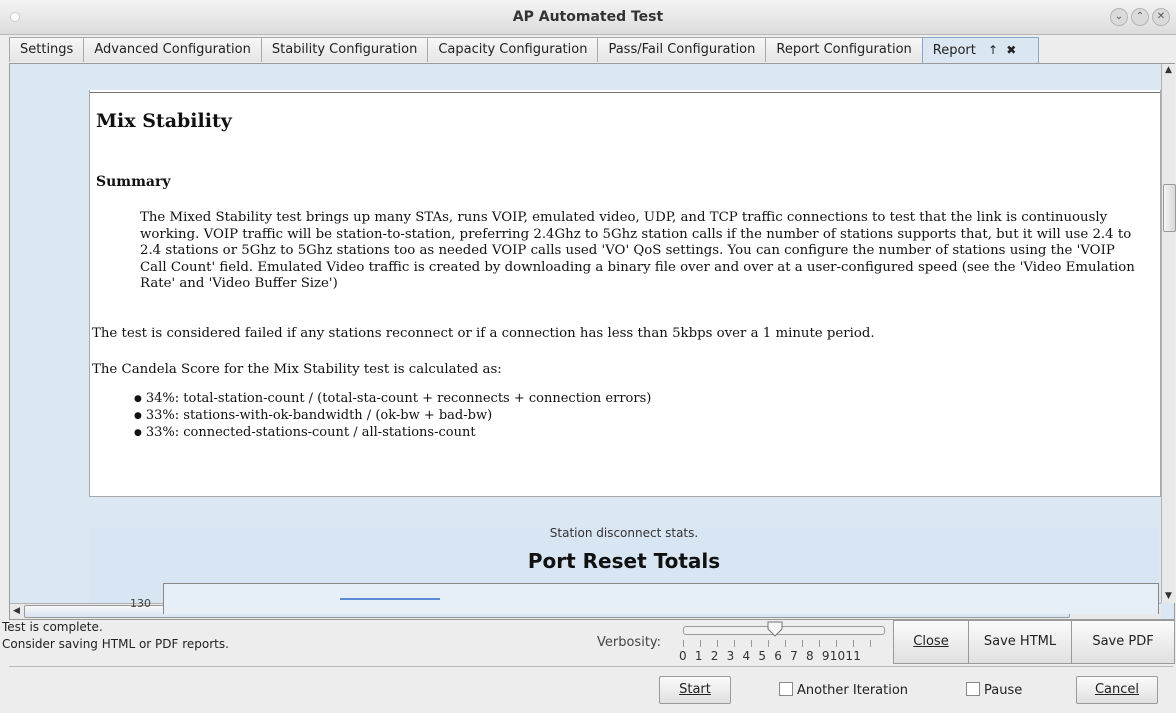  What do you see at coordinates (1011, 50) in the screenshot?
I see `close-icon: ✖` at bounding box center [1011, 50].